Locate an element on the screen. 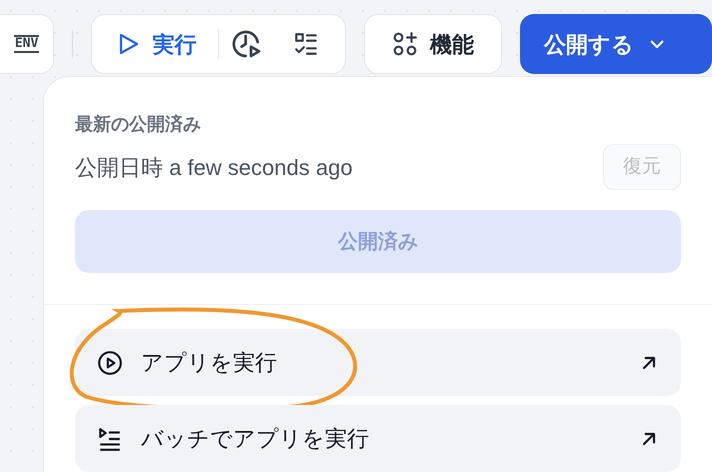 The width and height of the screenshot is (712, 472). list-play-icon is located at coordinates (110, 439).